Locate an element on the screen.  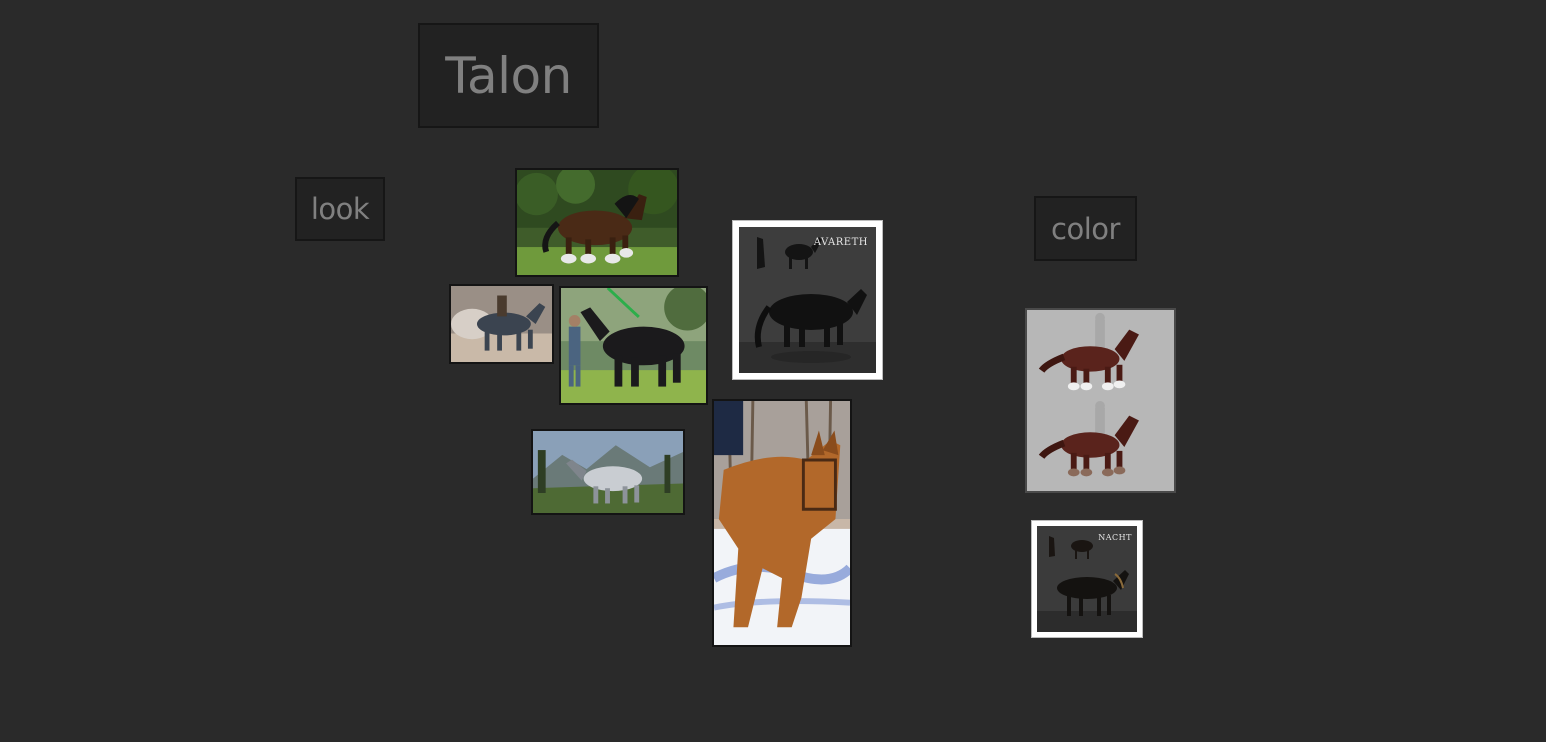
bay-horse-photo is located at coordinates (597, 222).